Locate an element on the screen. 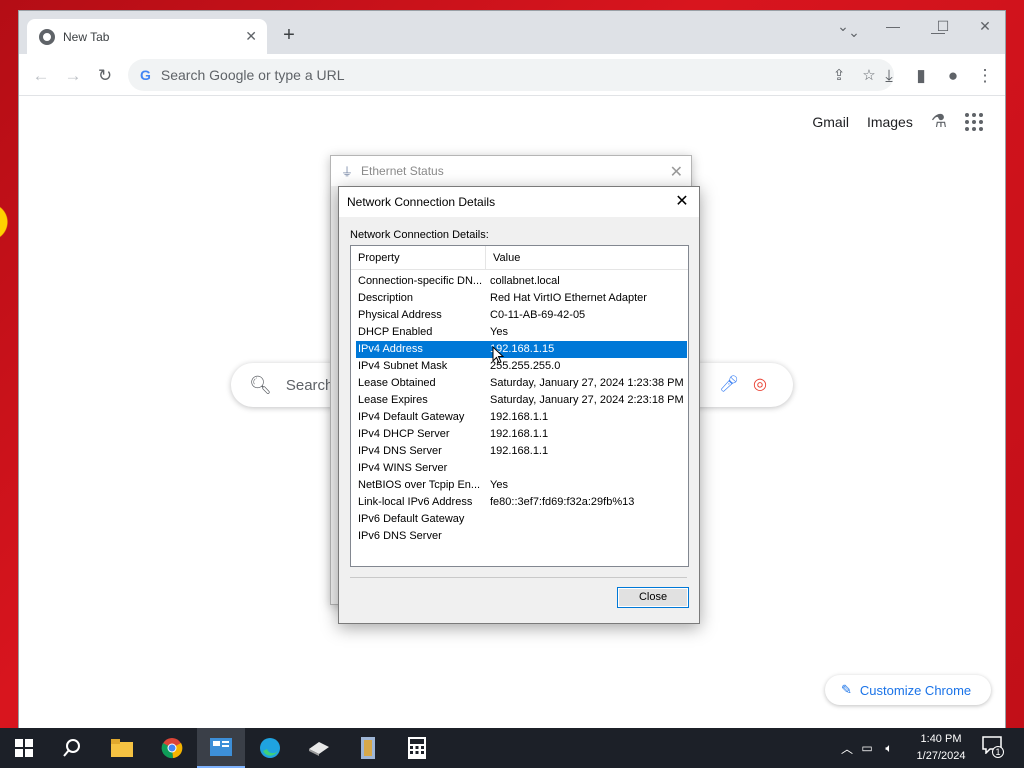 The height and width of the screenshot is (768, 1024). list-header: Property Value is located at coordinates (519, 258).